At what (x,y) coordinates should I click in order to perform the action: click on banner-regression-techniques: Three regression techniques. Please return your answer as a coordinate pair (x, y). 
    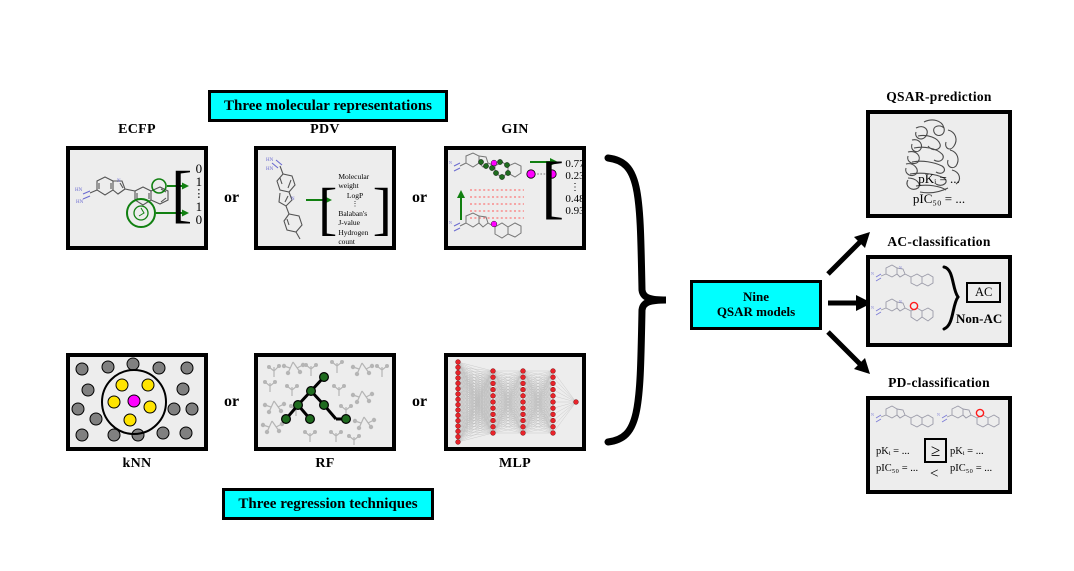
    Looking at the image, I should click on (328, 504).